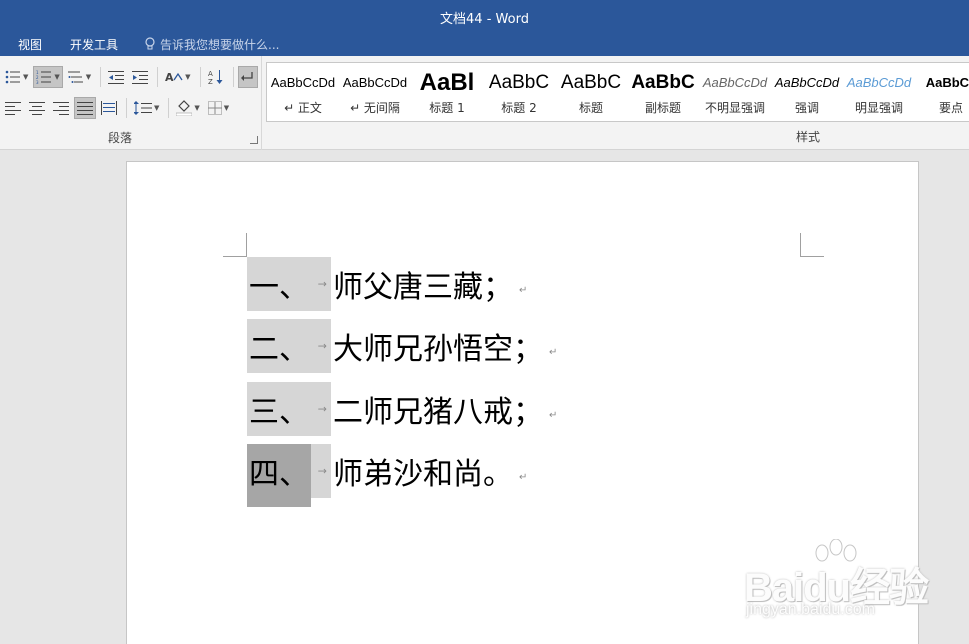 This screenshot has width=969, height=644. What do you see at coordinates (375, 108) in the screenshot?
I see `style-name: ↵ 无间隔` at bounding box center [375, 108].